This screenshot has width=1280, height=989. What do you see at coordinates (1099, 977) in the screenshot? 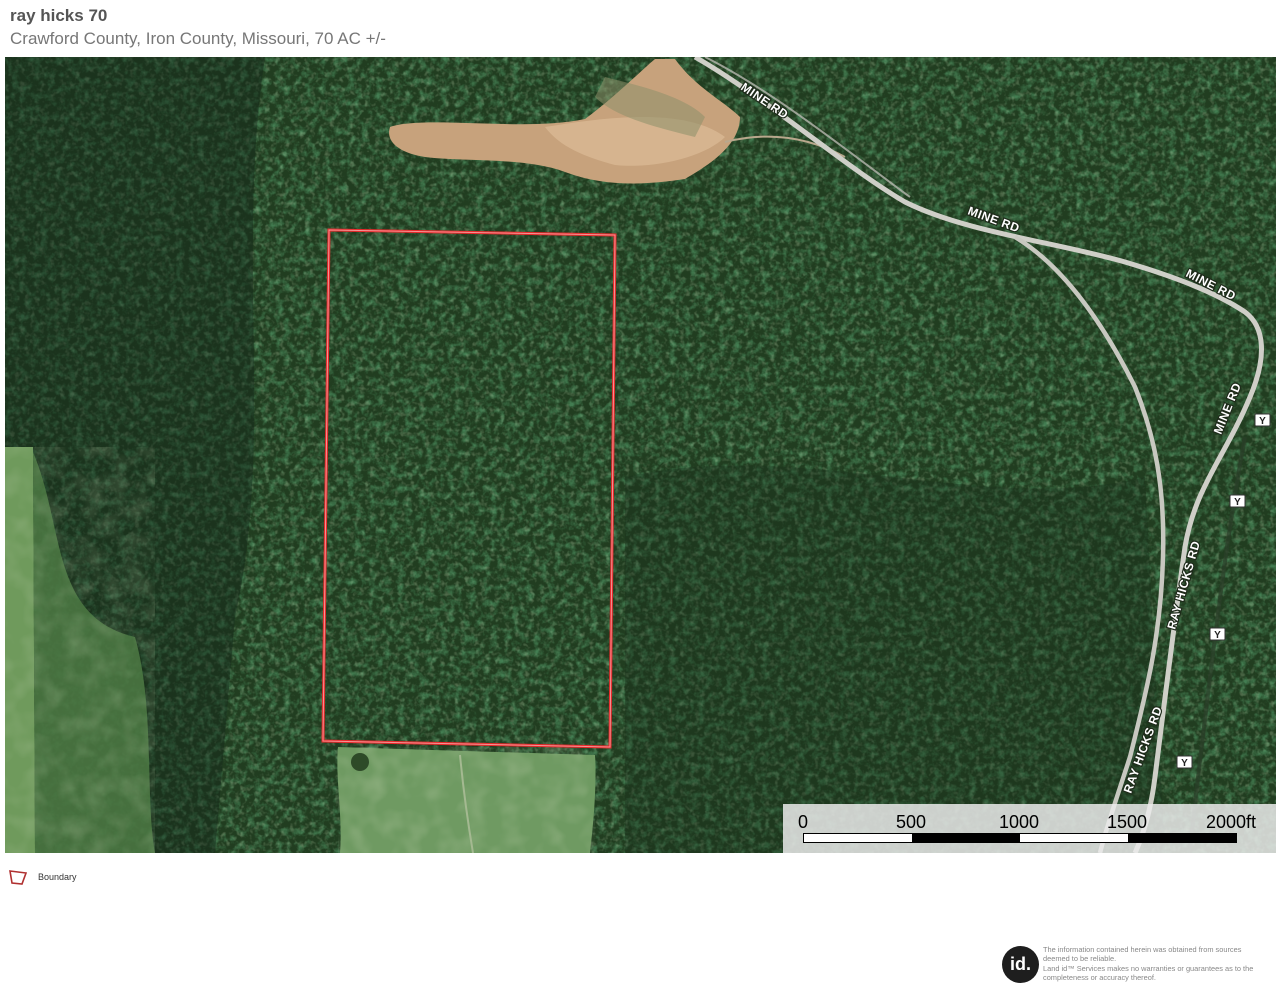
I see `disclaimer-line: completeness or accuracy thereof.` at bounding box center [1099, 977].